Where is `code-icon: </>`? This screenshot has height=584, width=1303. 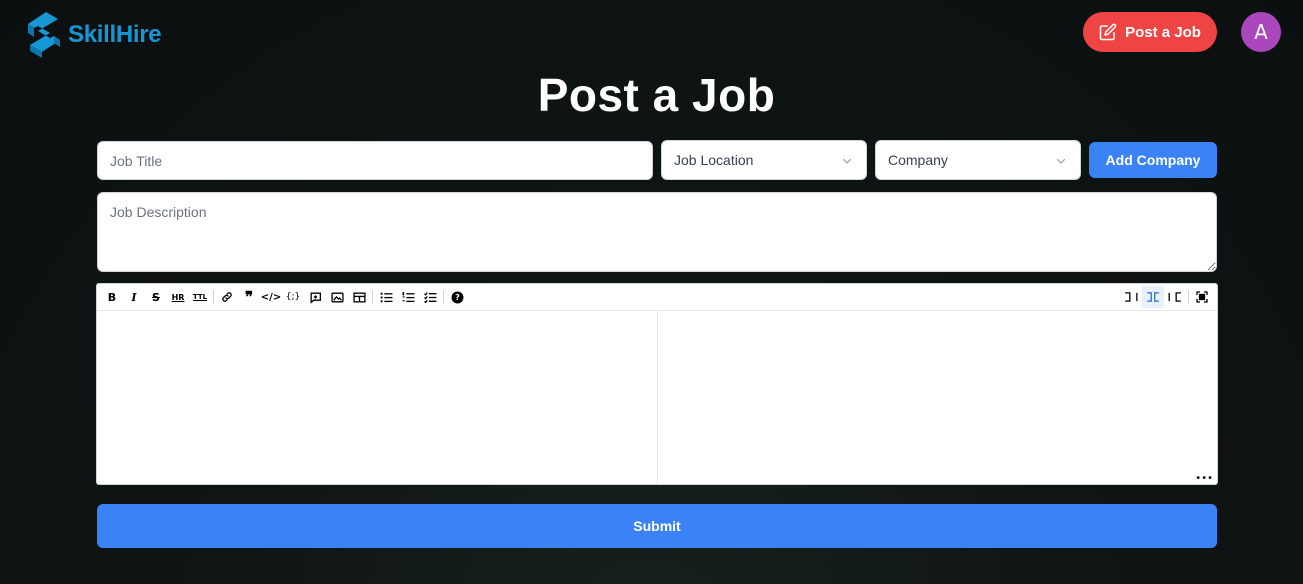 code-icon: </> is located at coordinates (271, 297).